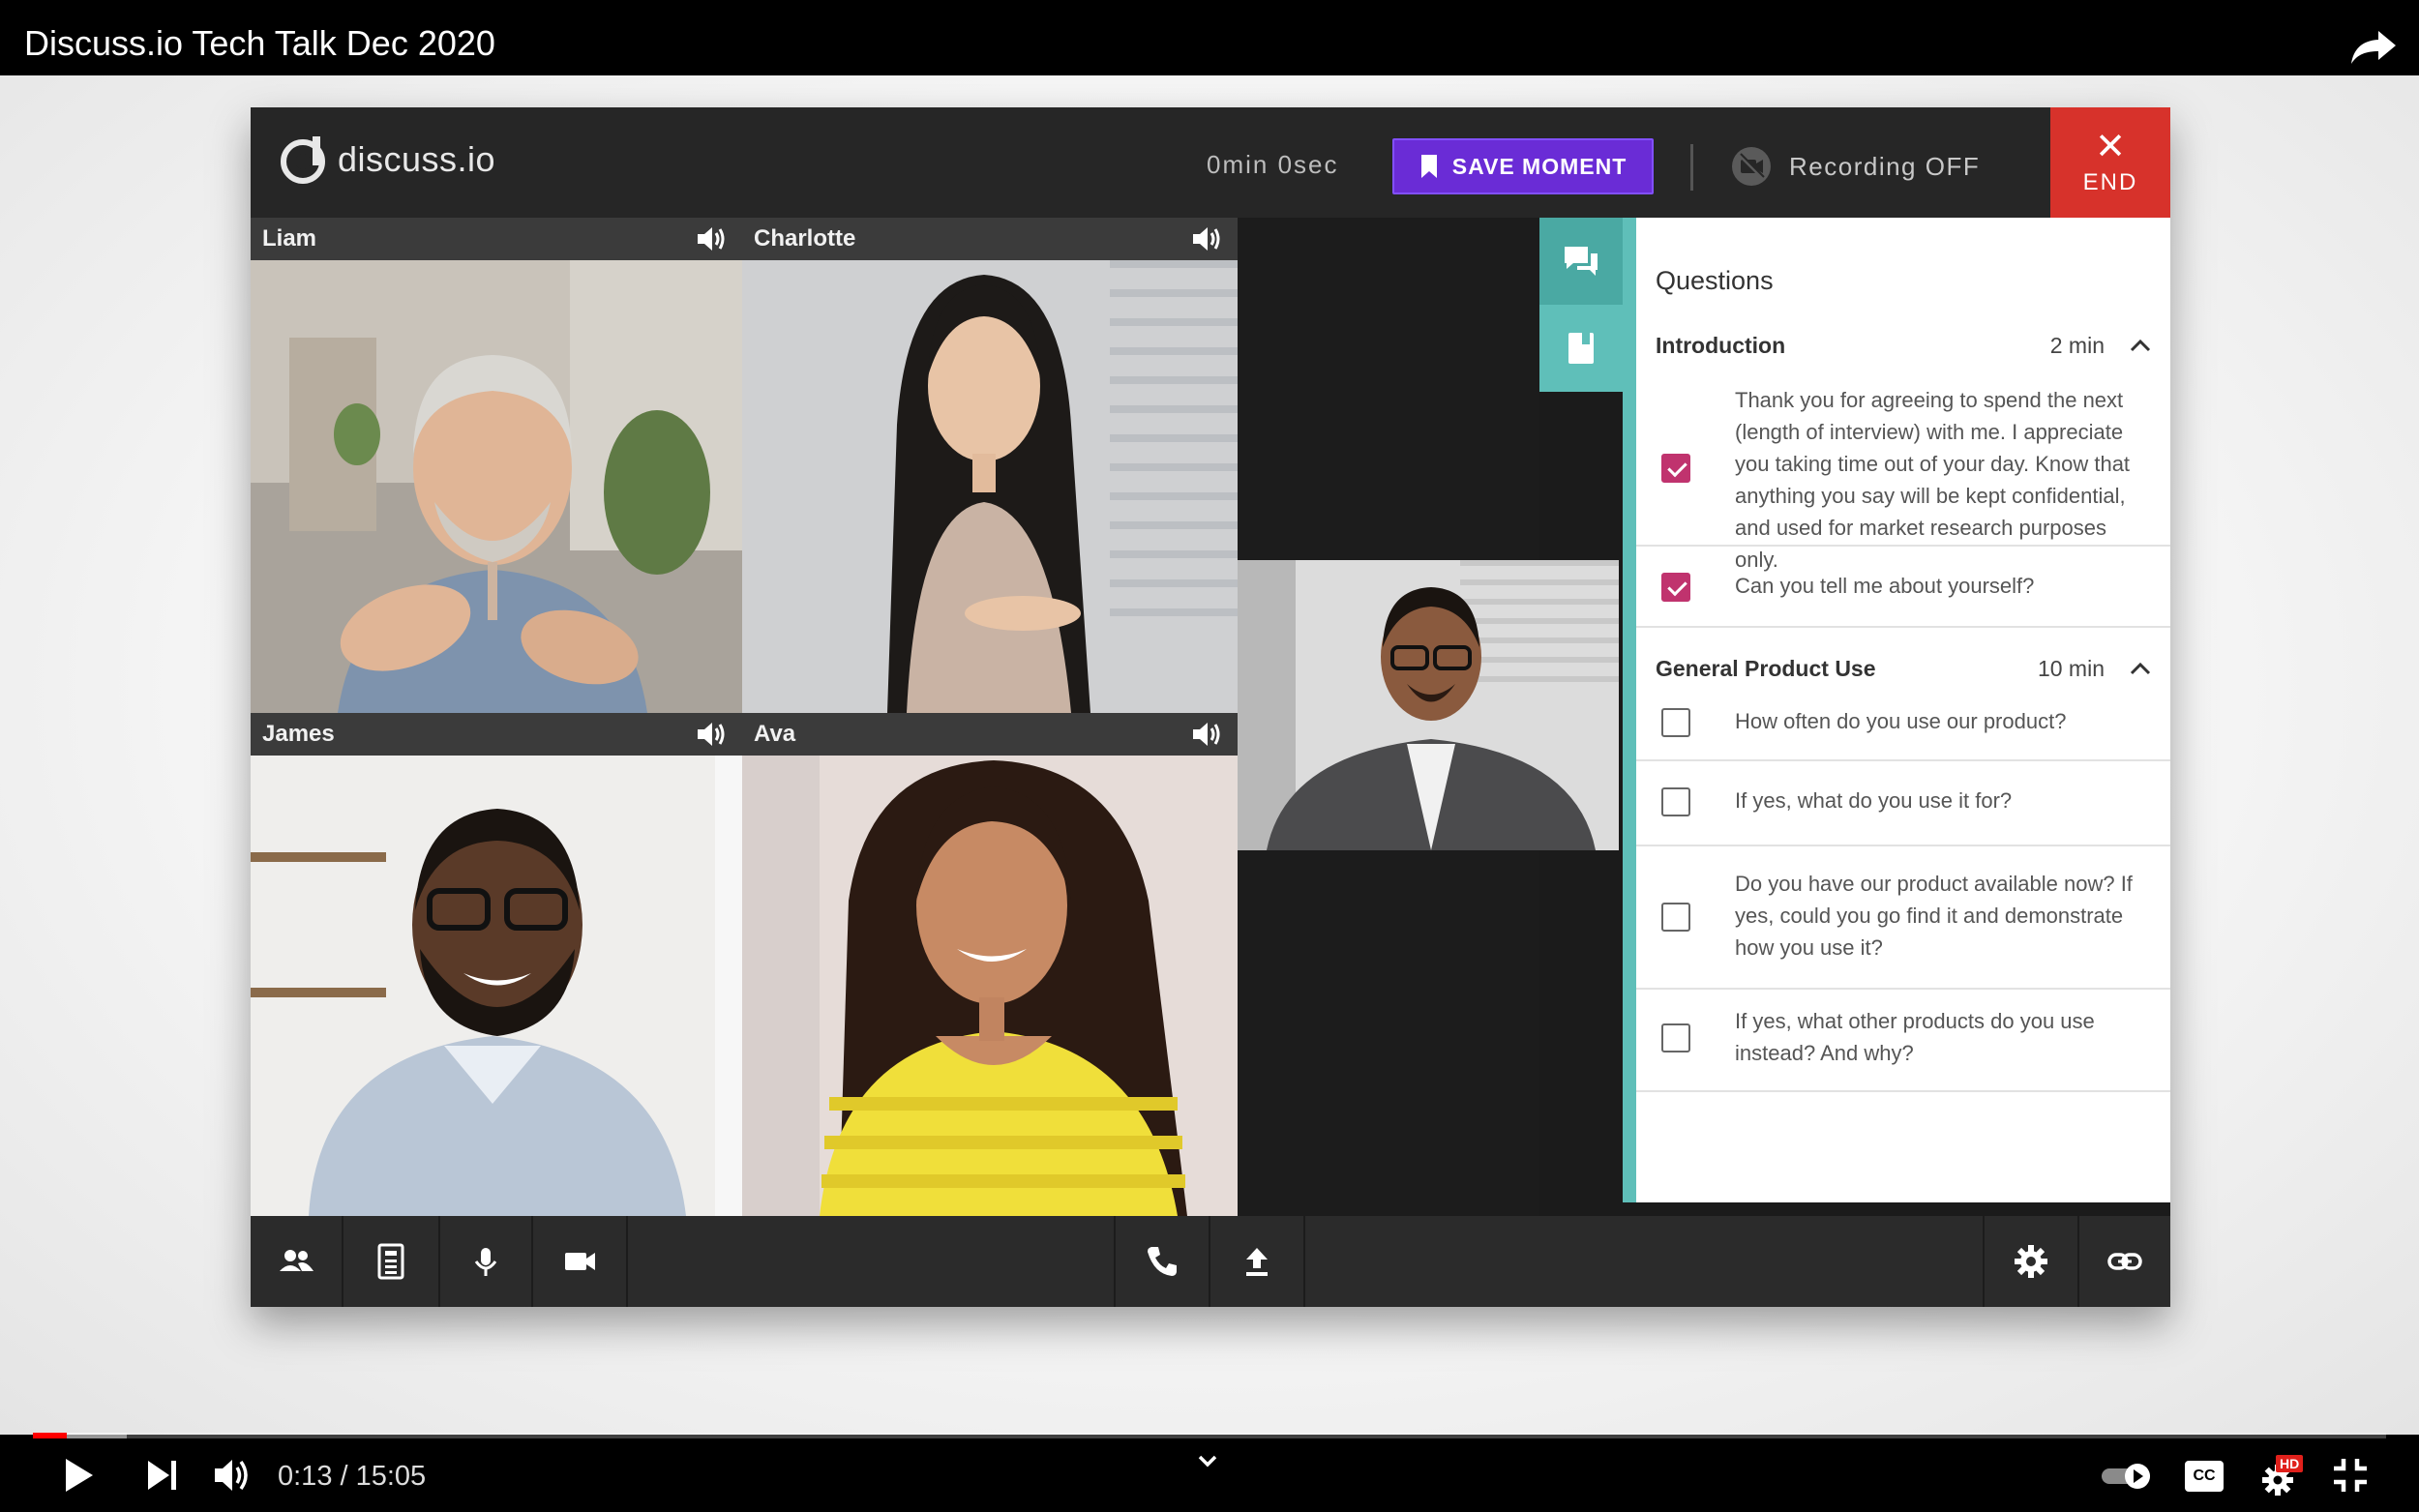 This screenshot has height=1512, width=2419. What do you see at coordinates (1885, 586) in the screenshot?
I see `question-text: Can you tell me about yourself?` at bounding box center [1885, 586].